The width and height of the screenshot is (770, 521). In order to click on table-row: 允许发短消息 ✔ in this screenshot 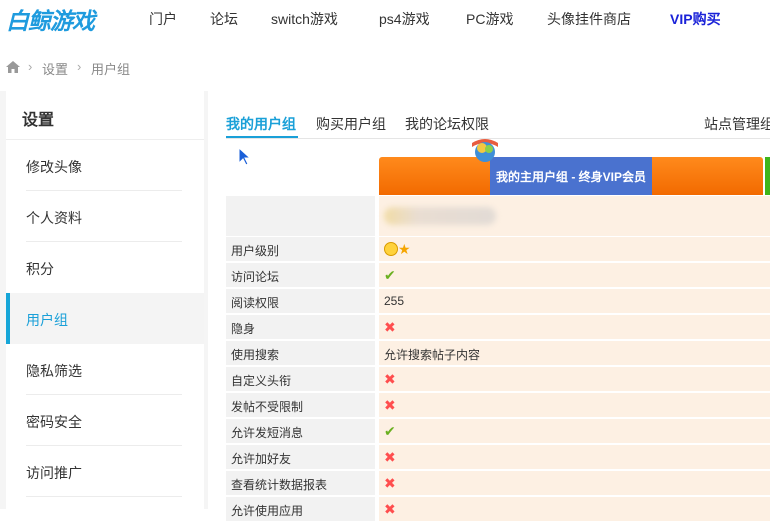, I will do `click(498, 431)`.